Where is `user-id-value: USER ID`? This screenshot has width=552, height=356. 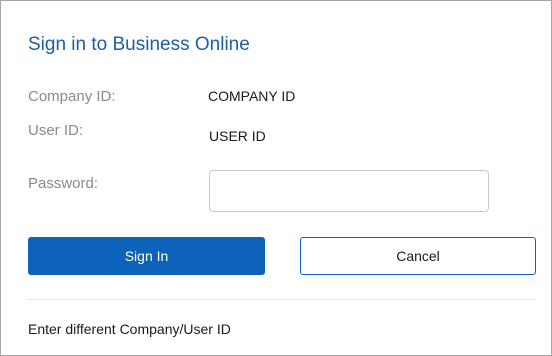 user-id-value: USER ID is located at coordinates (237, 136).